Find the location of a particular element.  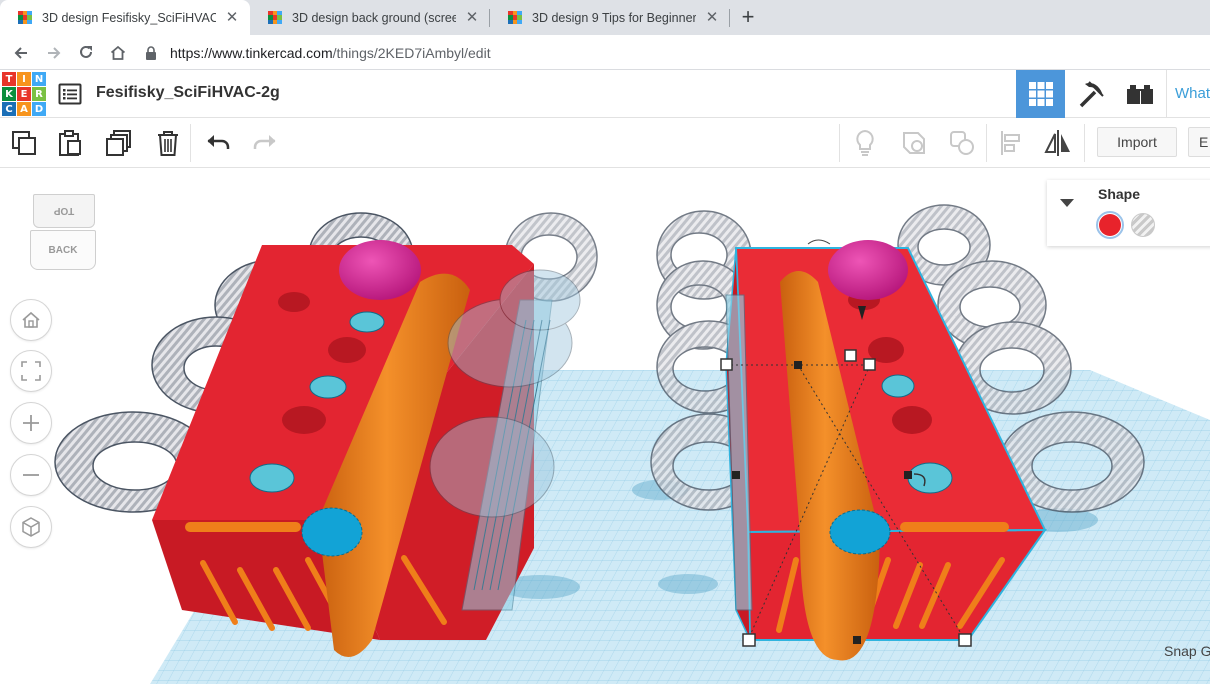

tab-divider is located at coordinates (729, 18).